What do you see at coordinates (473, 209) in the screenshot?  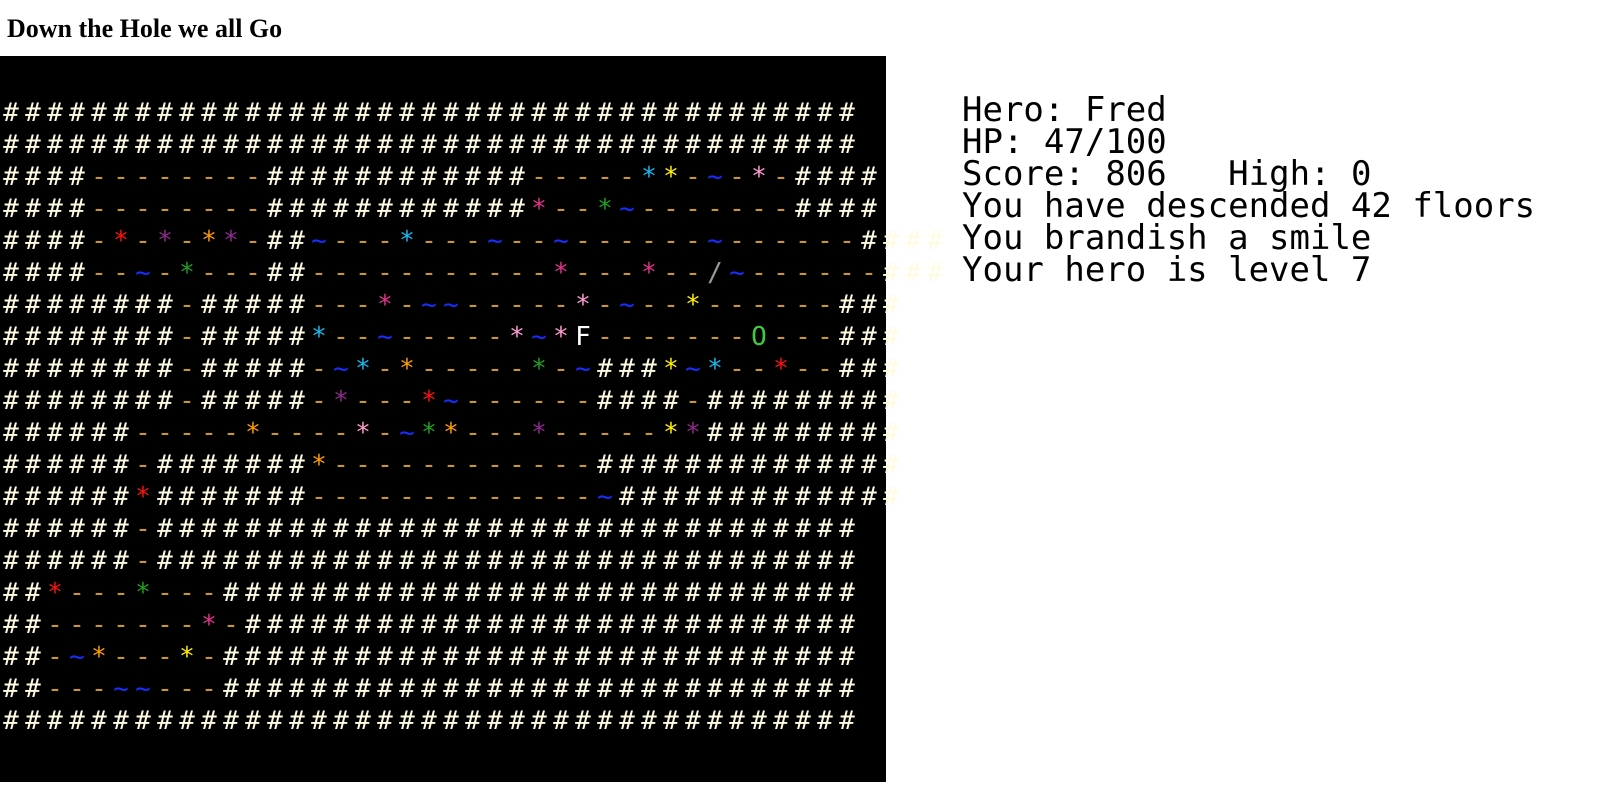 I see `map-row: # # # # - - - - - - - - # # # # # # # # # # # # * - - * ~ - - - - - - - # # # #` at bounding box center [473, 209].